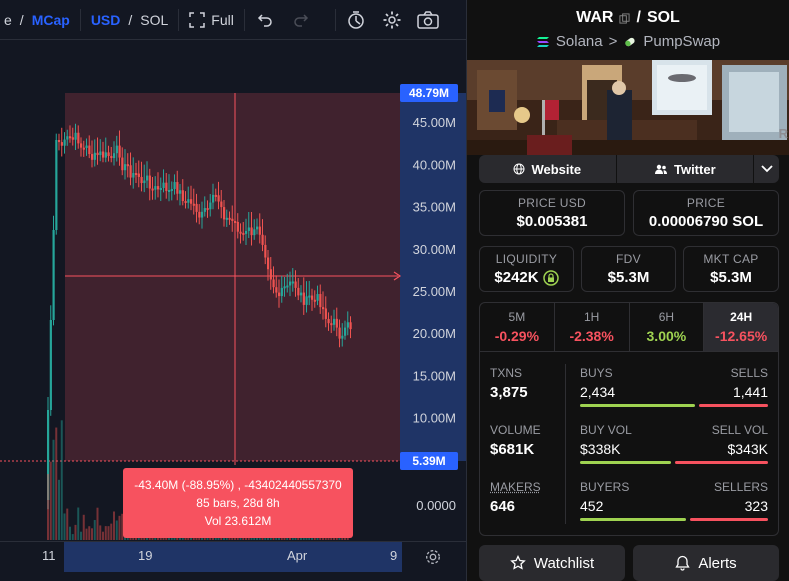 Image resolution: width=789 pixels, height=581 pixels. Describe the element at coordinates (51, 20) in the screenshot. I see `toolbar-mcap-toggle: MCap` at that location.